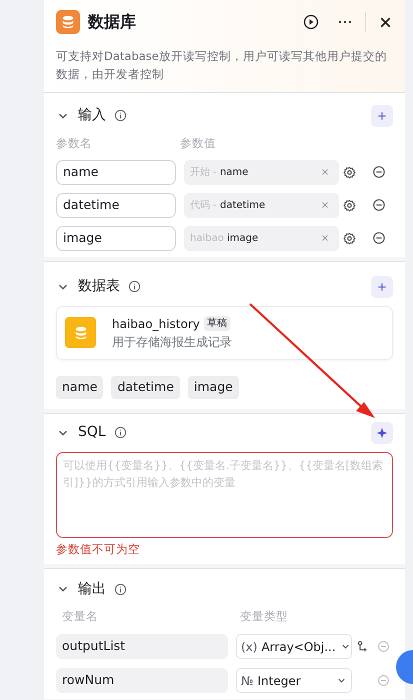 The width and height of the screenshot is (413, 700). Describe the element at coordinates (247, 681) in the screenshot. I see `type-icon: №` at that location.